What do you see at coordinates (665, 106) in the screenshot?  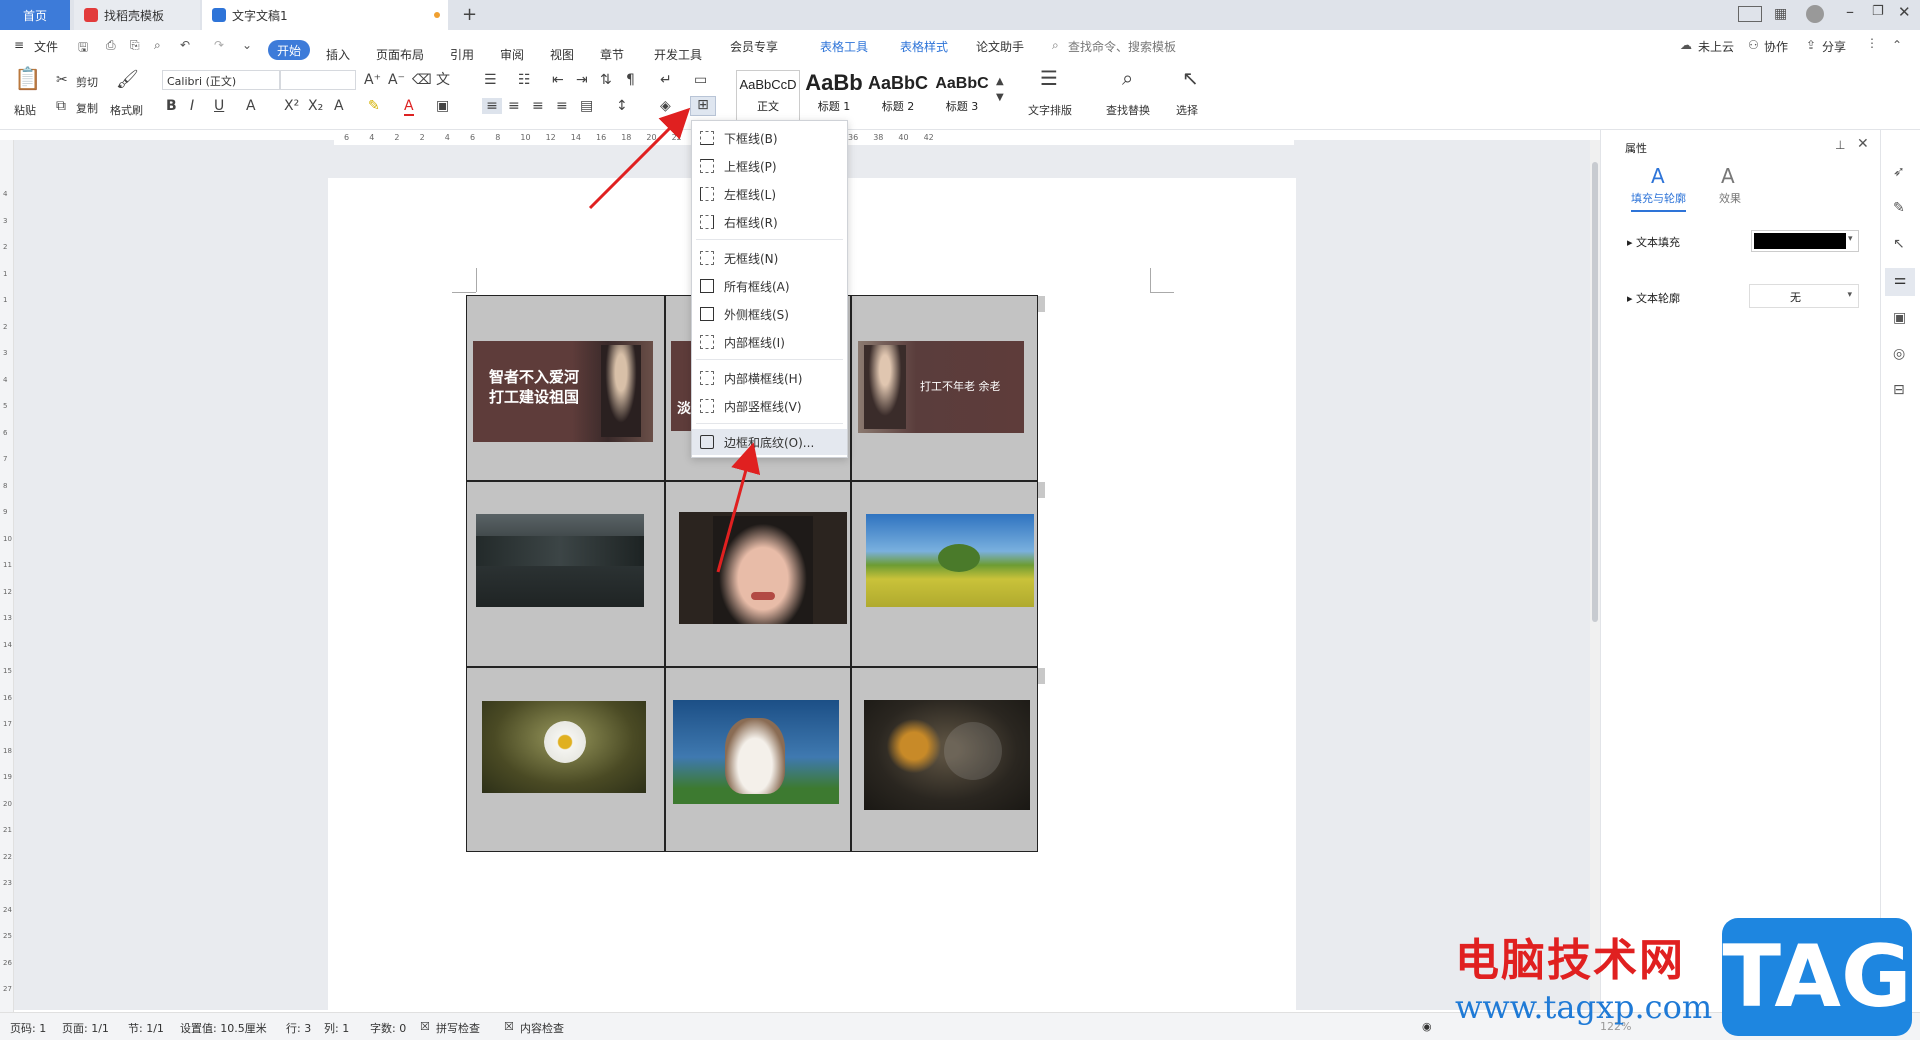 I see `shading-icon: ◈` at bounding box center [665, 106].